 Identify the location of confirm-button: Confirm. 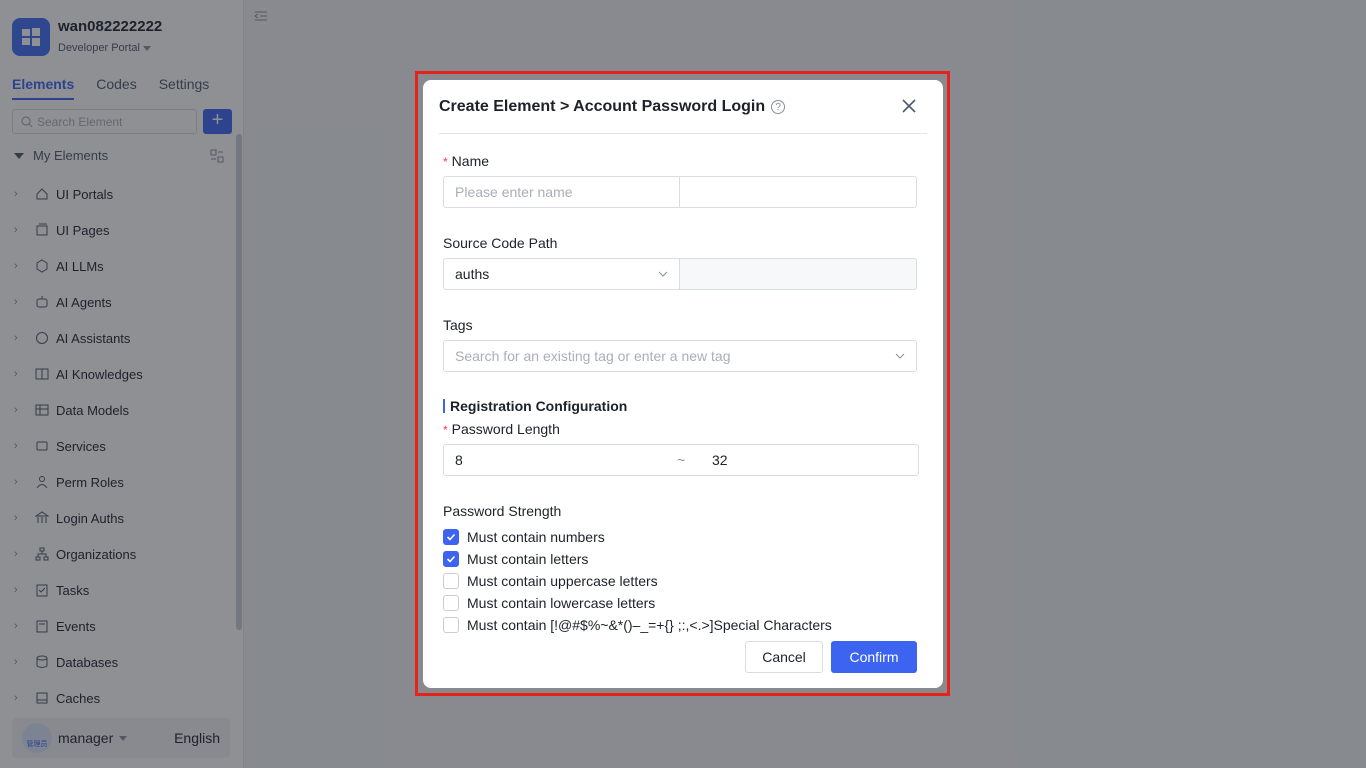
(874, 657).